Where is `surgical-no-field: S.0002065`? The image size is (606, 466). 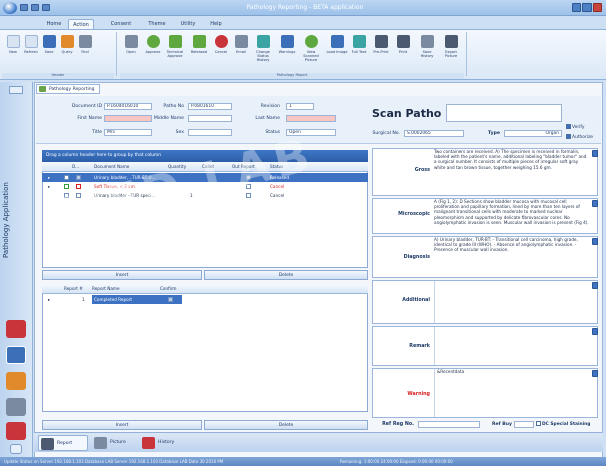 surgical-no-field: S.0002065 is located at coordinates (434, 133).